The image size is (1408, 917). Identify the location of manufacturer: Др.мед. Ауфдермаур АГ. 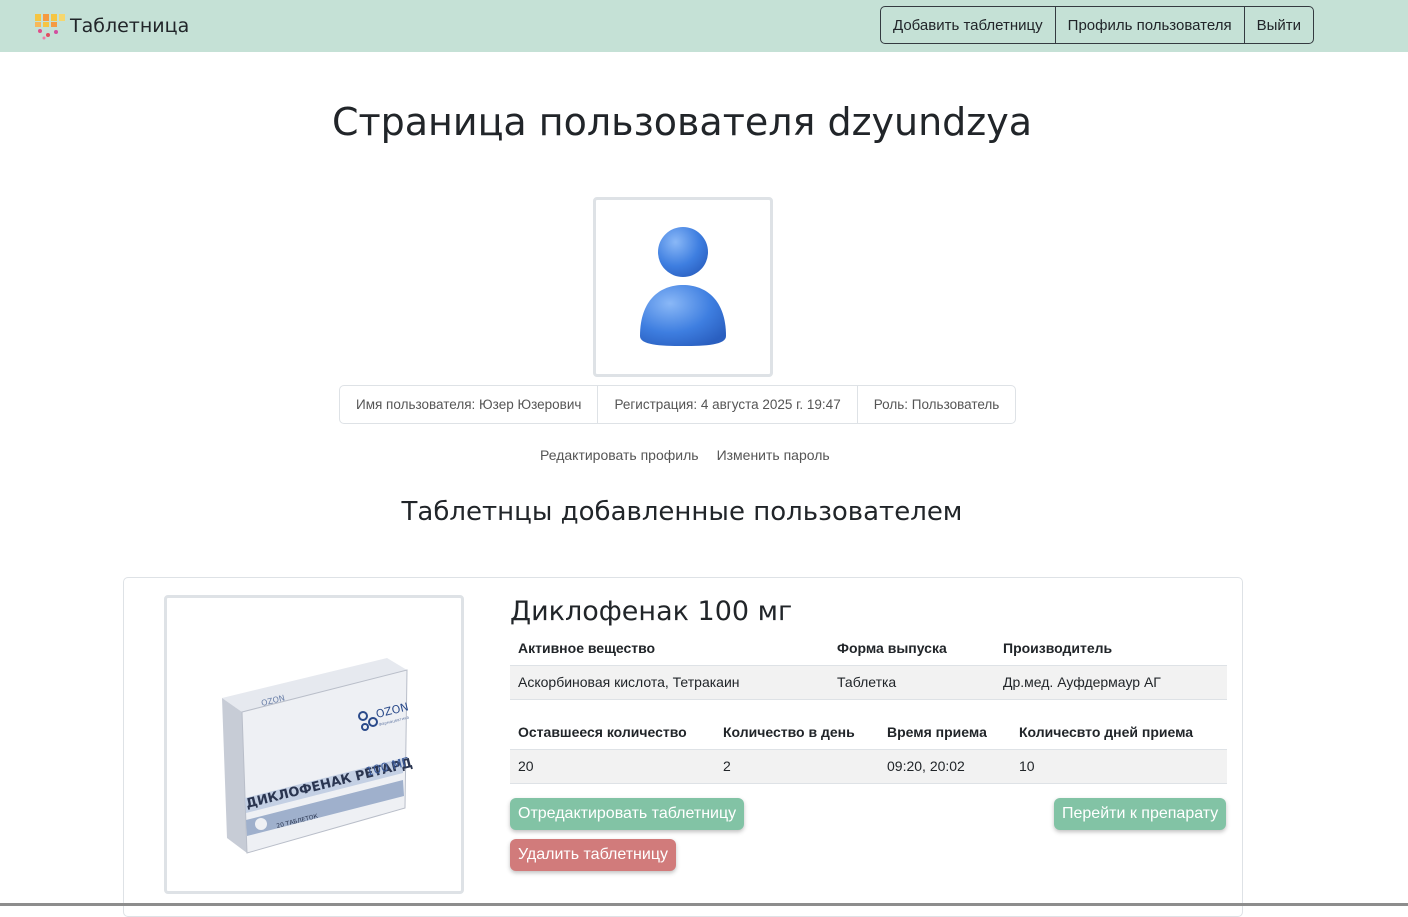
(1111, 682).